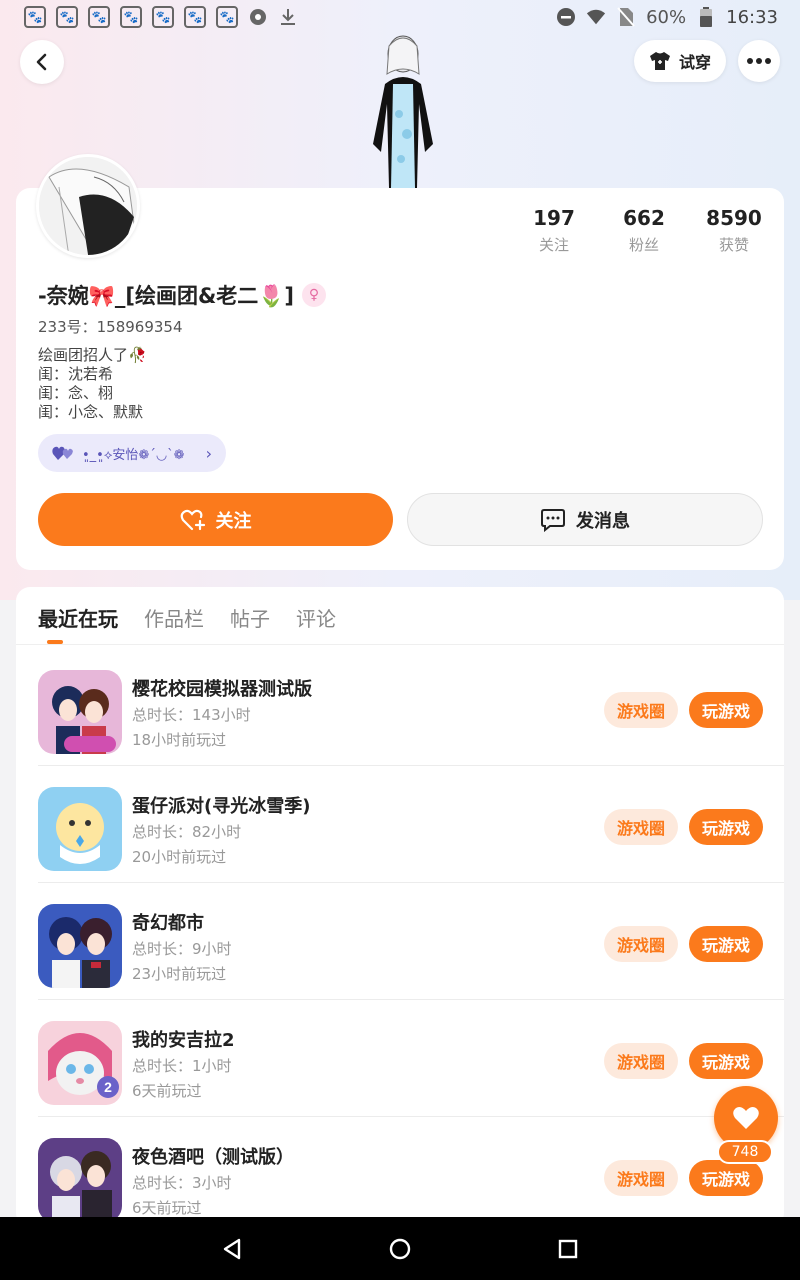 The image size is (800, 1280). Describe the element at coordinates (182, 949) in the screenshot. I see `game-total-time: 总时长：9小时` at that location.